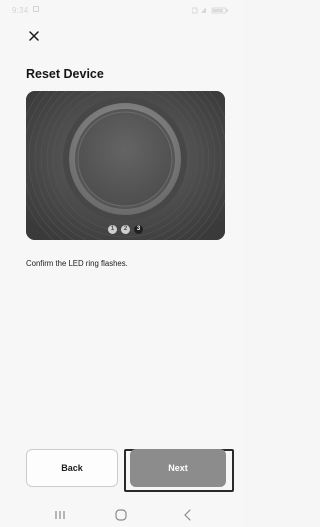  I want to click on home-icon, so click(121, 515).